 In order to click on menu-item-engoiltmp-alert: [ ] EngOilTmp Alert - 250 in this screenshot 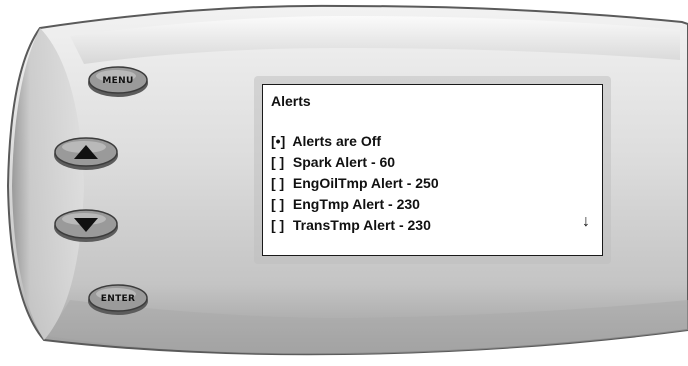, I will do `click(355, 183)`.